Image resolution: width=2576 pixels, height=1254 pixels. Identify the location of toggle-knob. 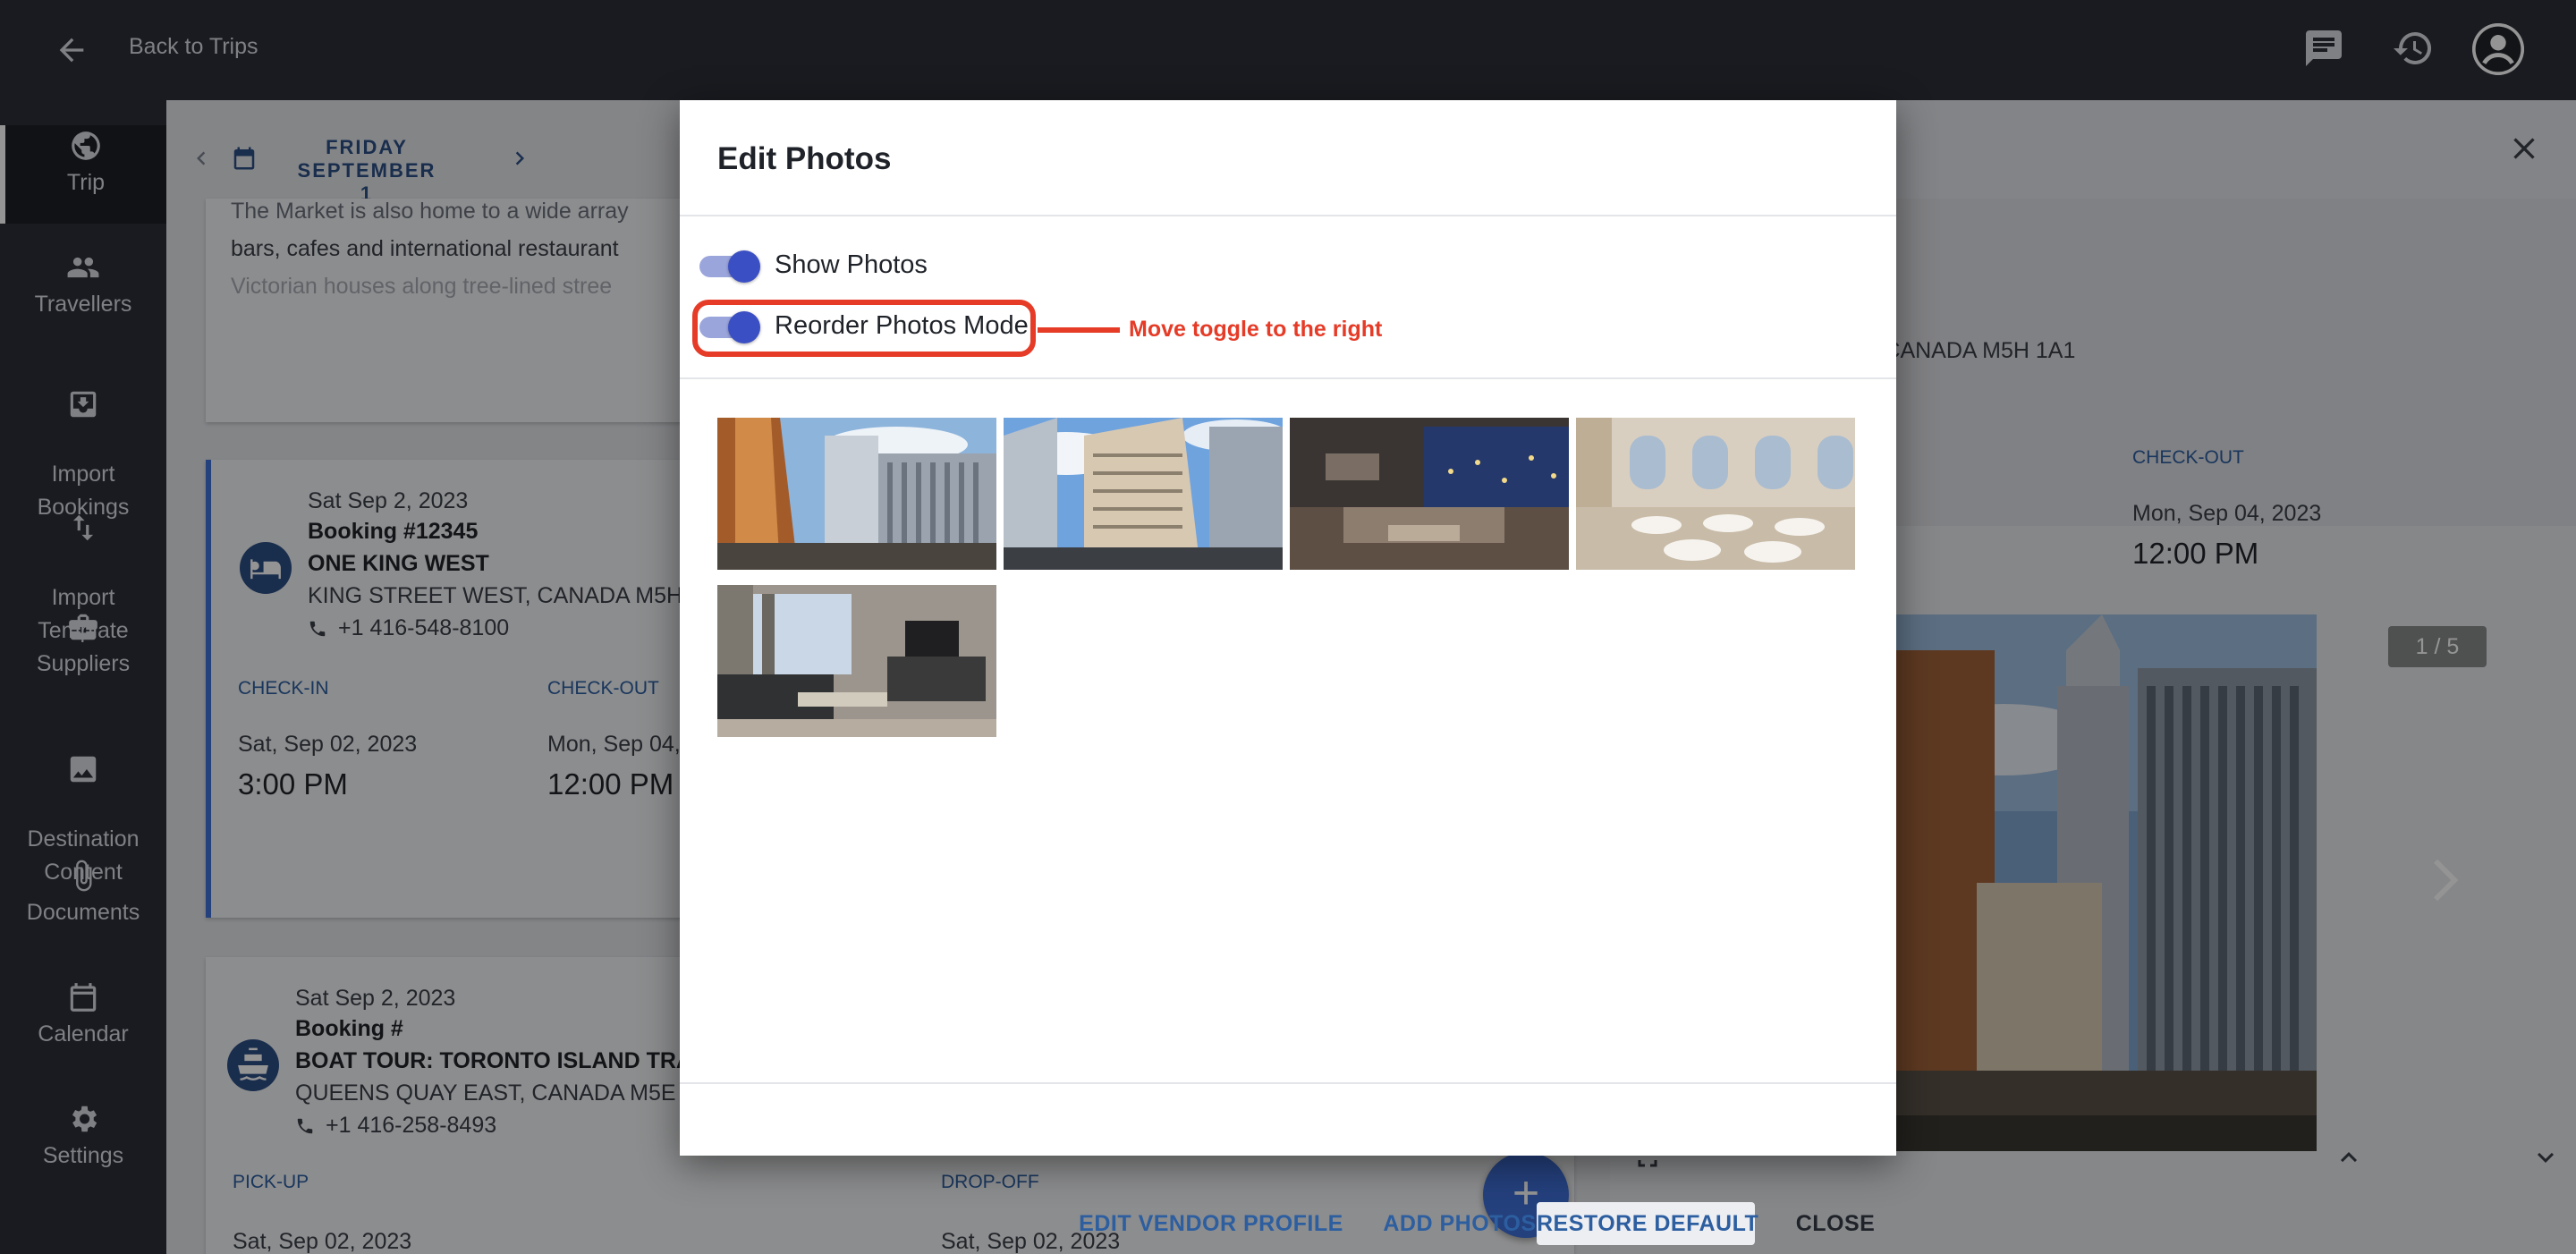
(744, 266).